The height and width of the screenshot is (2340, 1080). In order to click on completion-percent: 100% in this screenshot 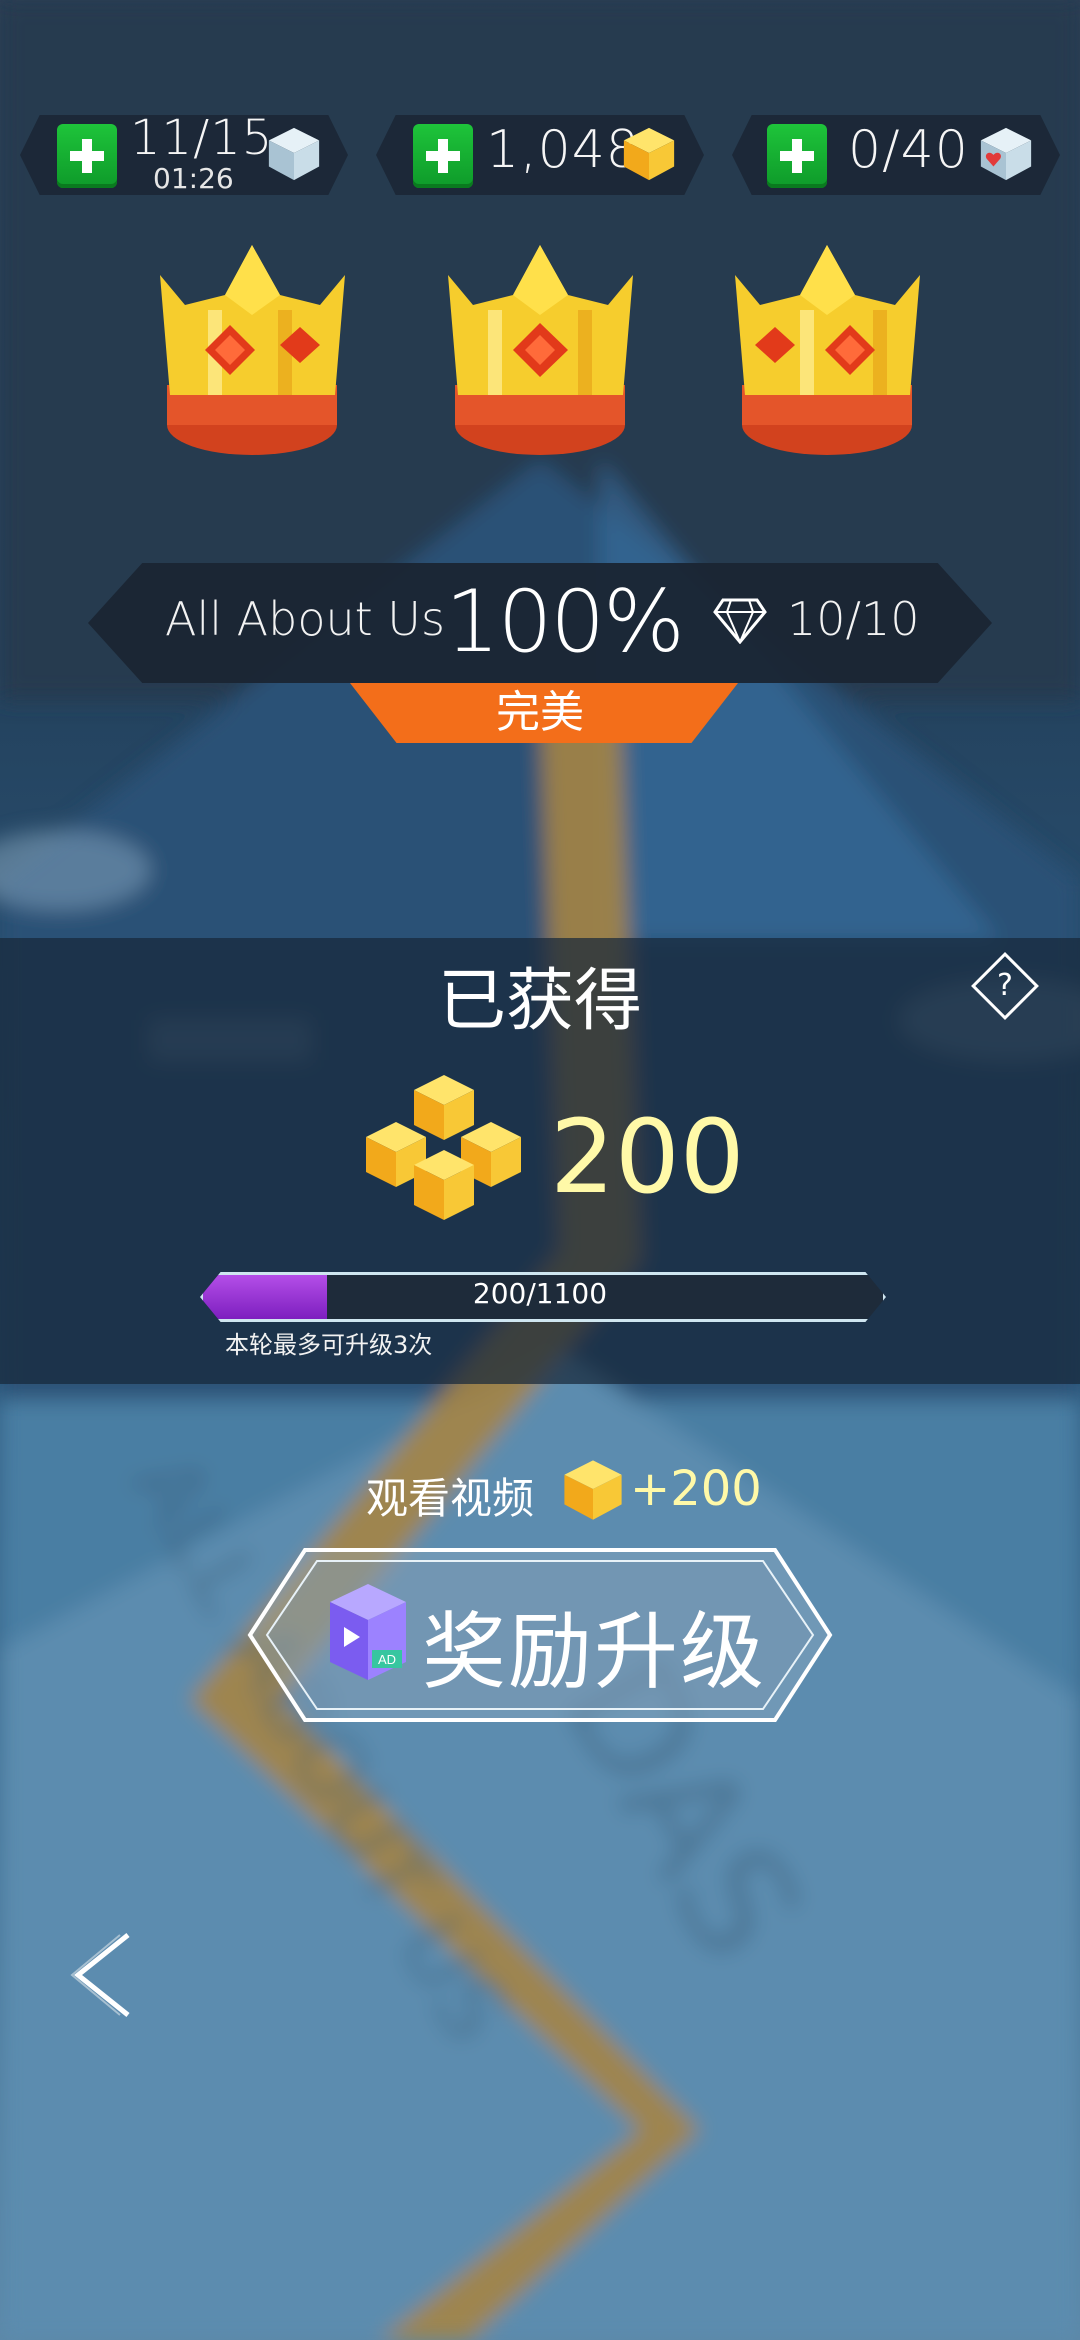, I will do `click(565, 622)`.